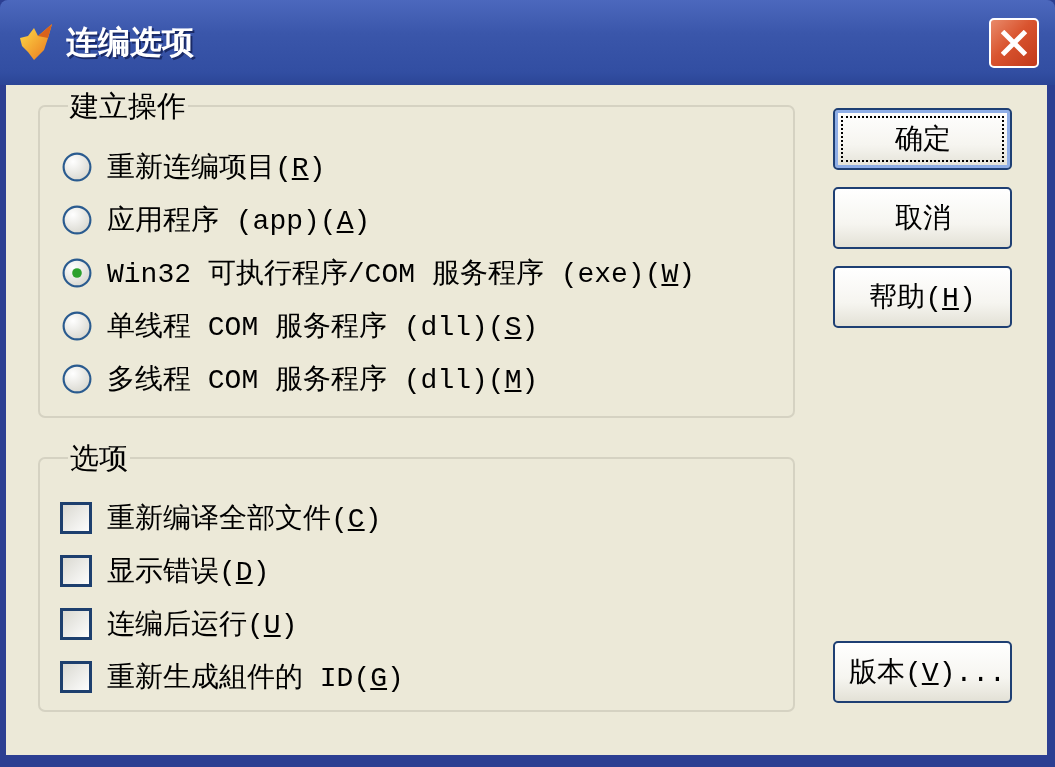 Image resolution: width=1055 pixels, height=767 pixels. Describe the element at coordinates (922, 218) in the screenshot. I see `dialog-button: 取消` at that location.